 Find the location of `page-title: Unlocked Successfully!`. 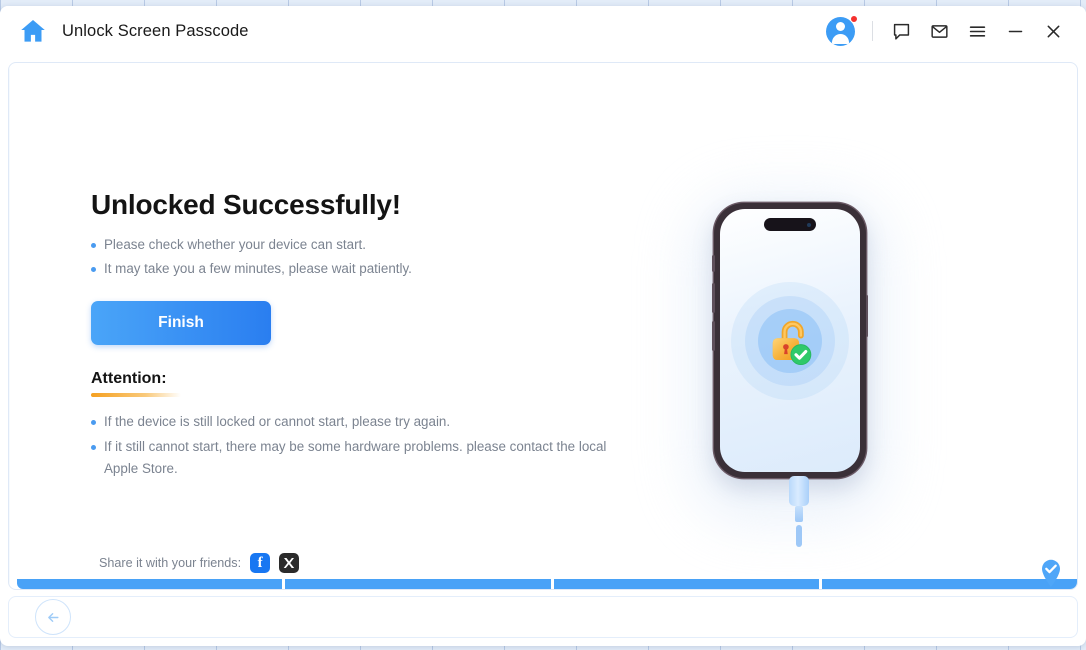

page-title: Unlocked Successfully! is located at coordinates (246, 204).